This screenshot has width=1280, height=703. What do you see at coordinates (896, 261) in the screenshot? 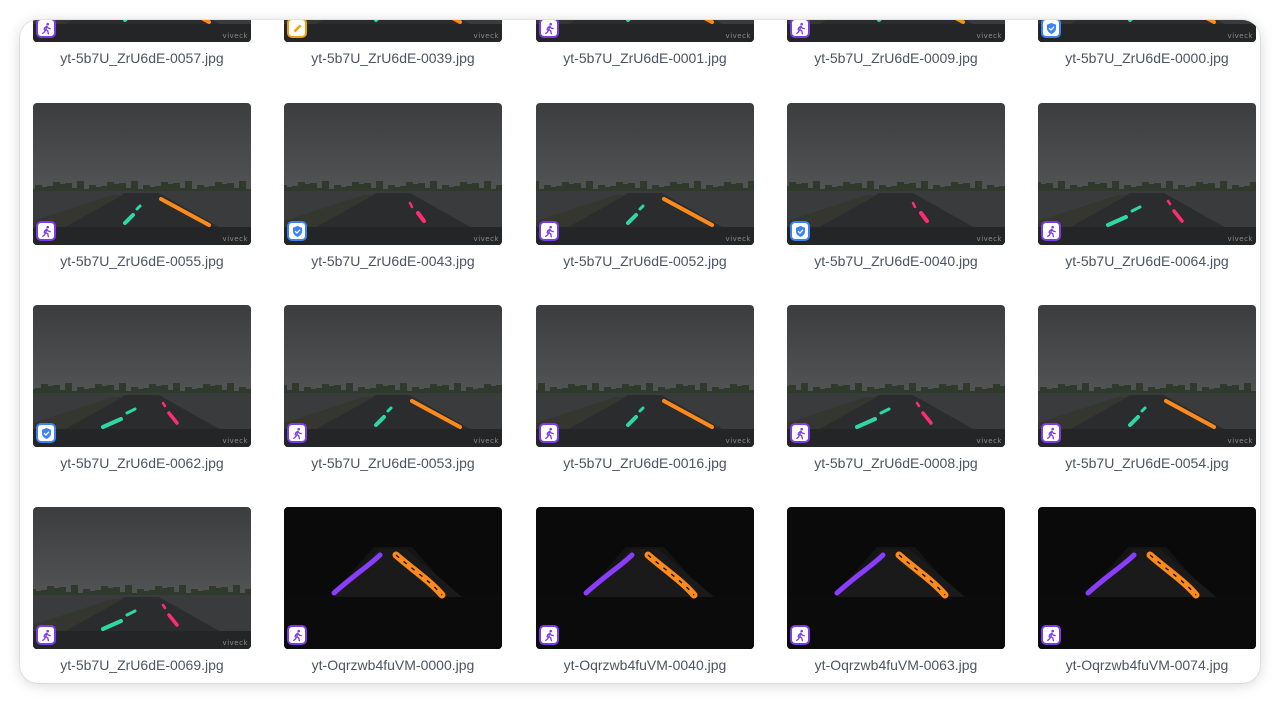
I see `image-filename: yt-5b7U_ZrU6dE-0040.jpg` at bounding box center [896, 261].